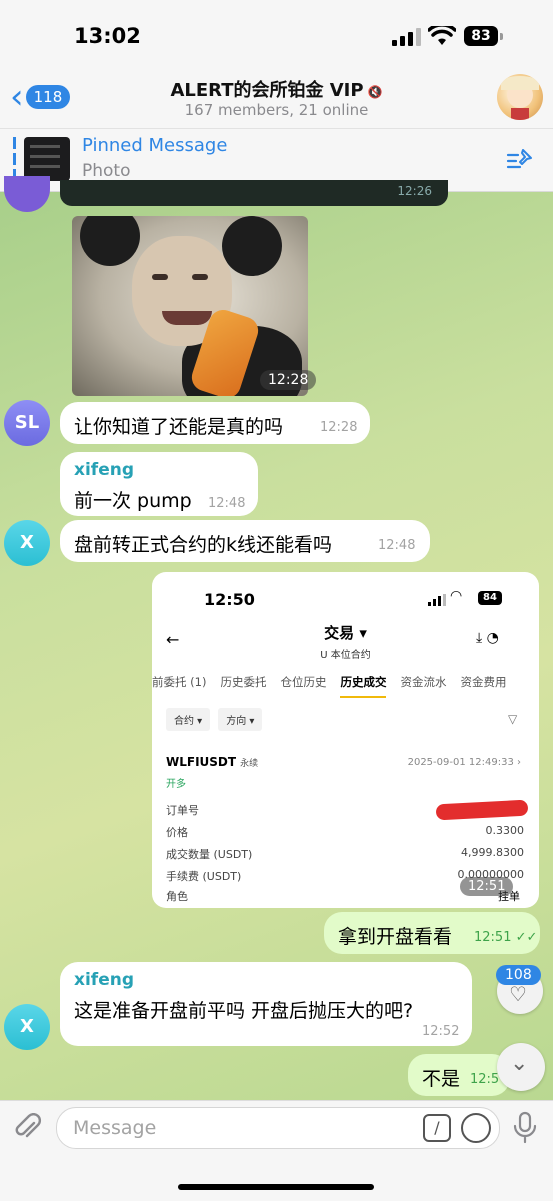 The height and width of the screenshot is (1201, 553). What do you see at coordinates (345, 832) in the screenshot?
I see `ss-row: 价格 0.3300` at bounding box center [345, 832].